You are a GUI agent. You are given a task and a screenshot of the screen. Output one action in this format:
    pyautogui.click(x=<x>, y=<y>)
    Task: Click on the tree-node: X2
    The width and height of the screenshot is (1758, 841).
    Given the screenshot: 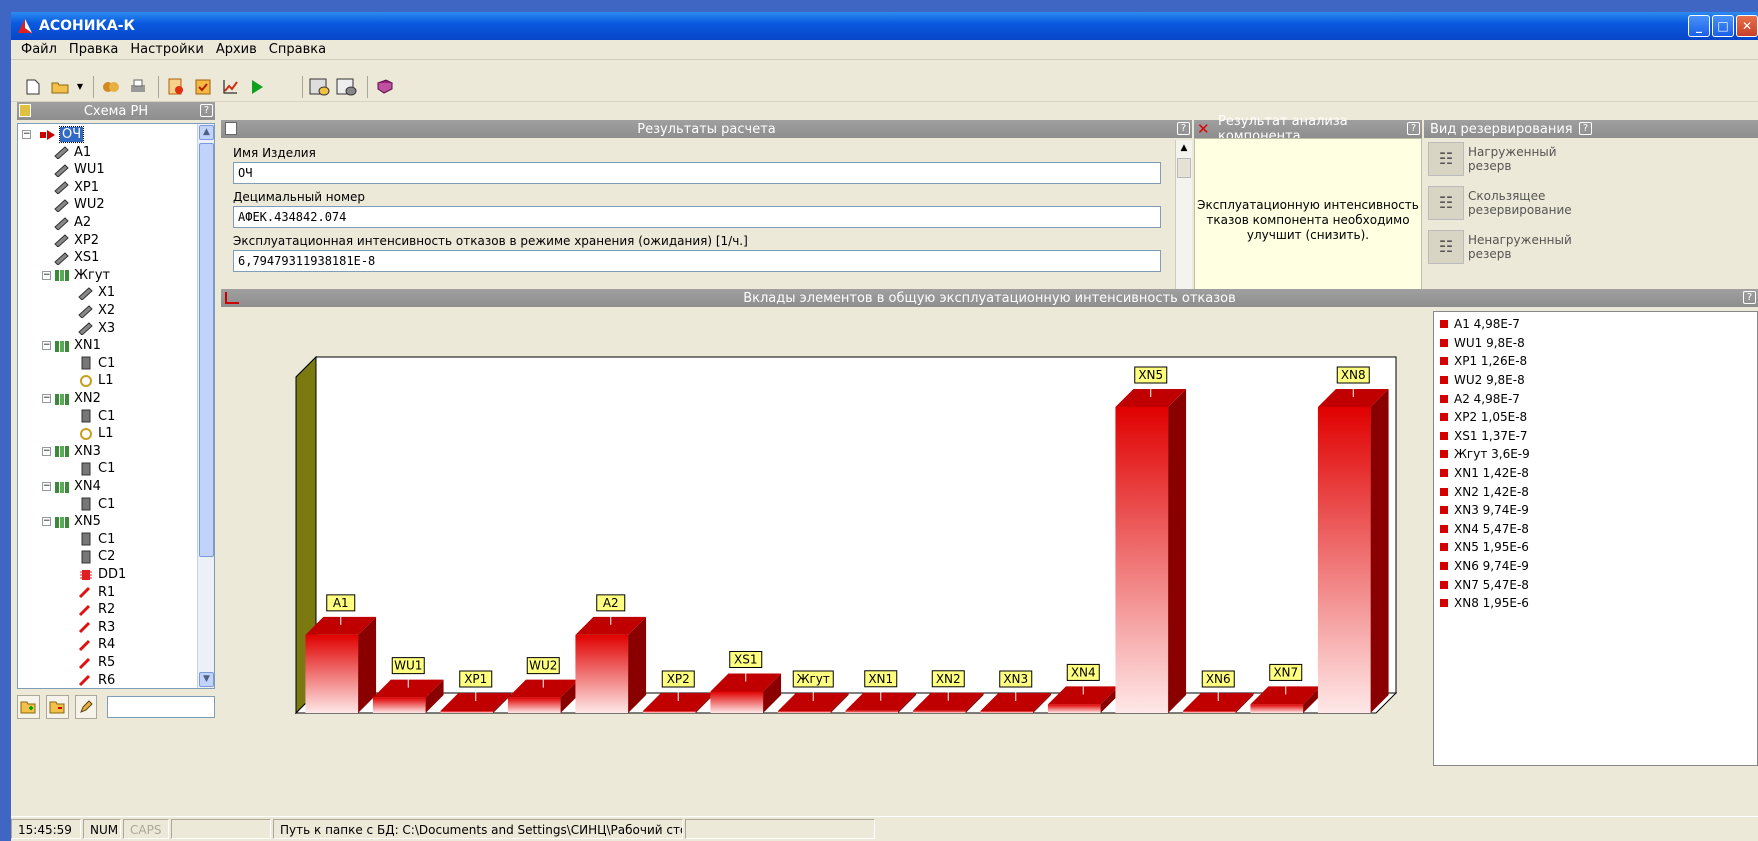 What is the action you would take?
    pyautogui.click(x=96, y=310)
    